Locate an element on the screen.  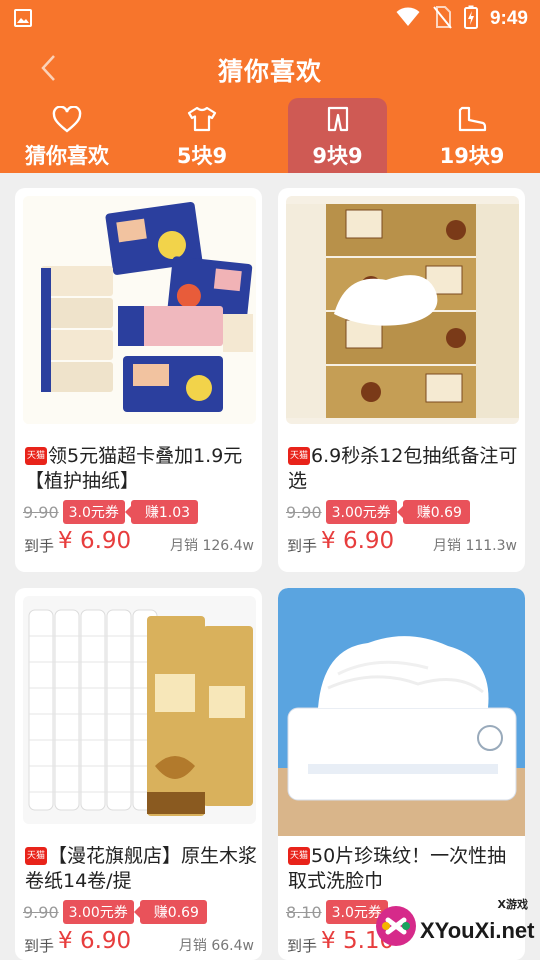
coupon-badge: 3.0元券 is located at coordinates (93, 512).